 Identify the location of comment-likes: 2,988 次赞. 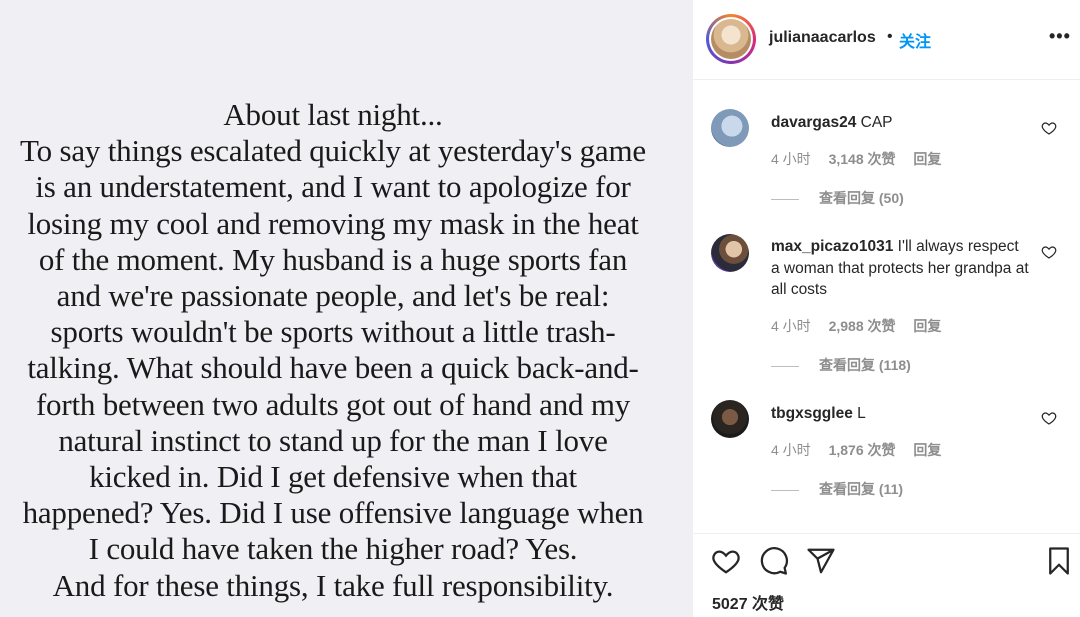
(862, 326).